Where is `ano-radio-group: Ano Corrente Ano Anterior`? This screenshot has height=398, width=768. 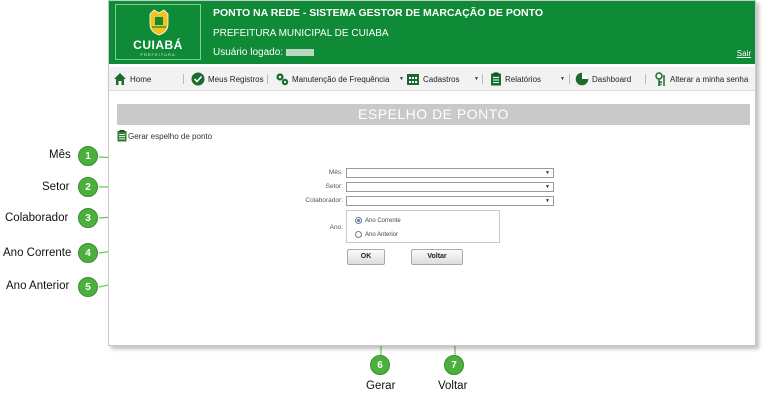 ano-radio-group: Ano Corrente Ano Anterior is located at coordinates (423, 226).